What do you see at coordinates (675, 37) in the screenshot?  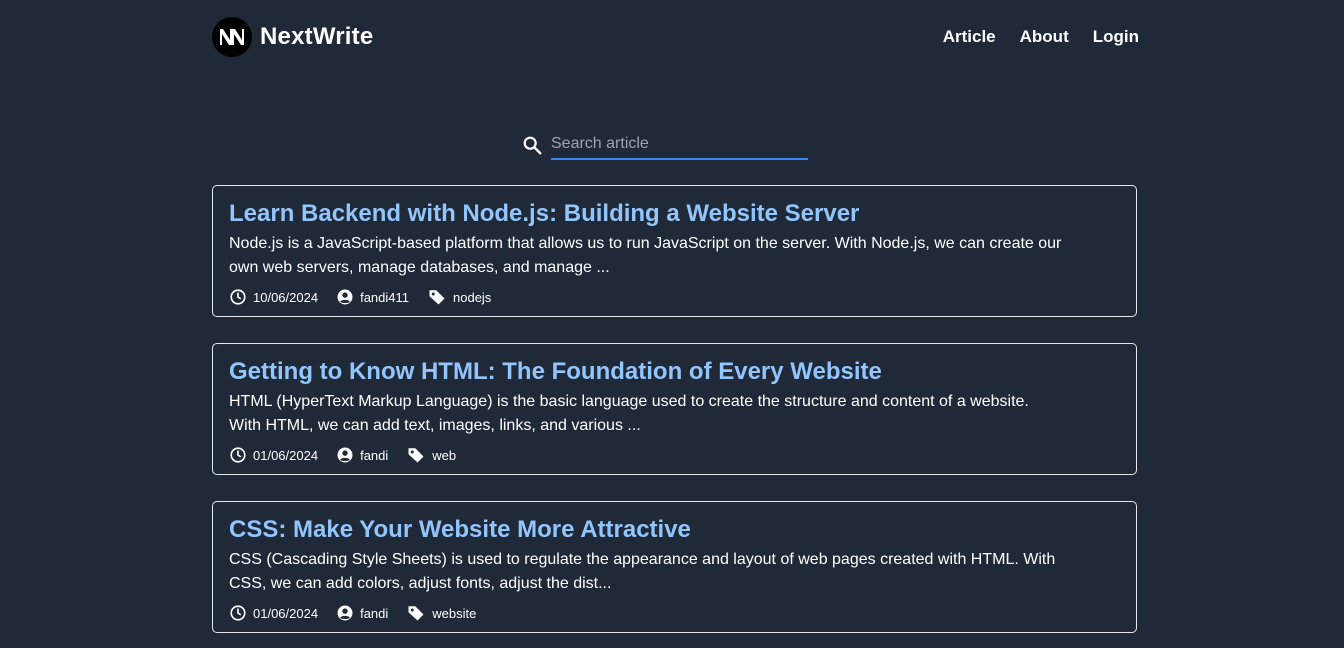 I see `navbar: NextWrite Article About Login` at bounding box center [675, 37].